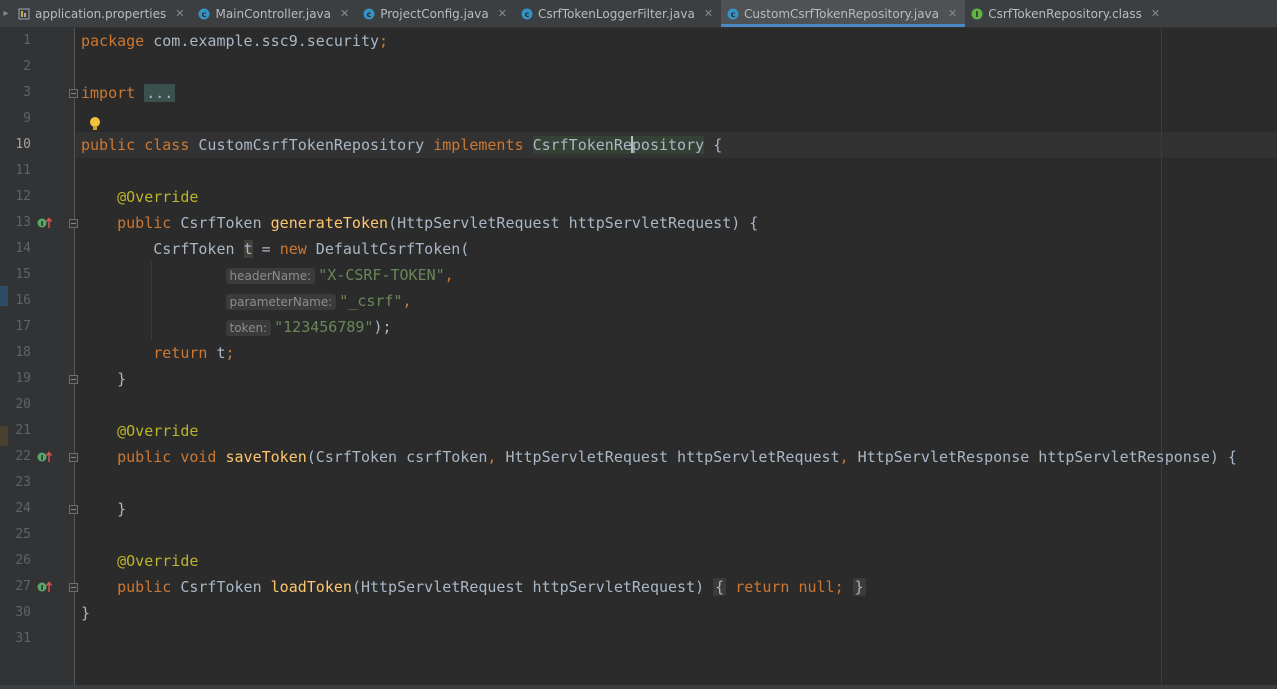 The width and height of the screenshot is (1277, 689). Describe the element at coordinates (23, 430) in the screenshot. I see `line-number: 21` at that location.